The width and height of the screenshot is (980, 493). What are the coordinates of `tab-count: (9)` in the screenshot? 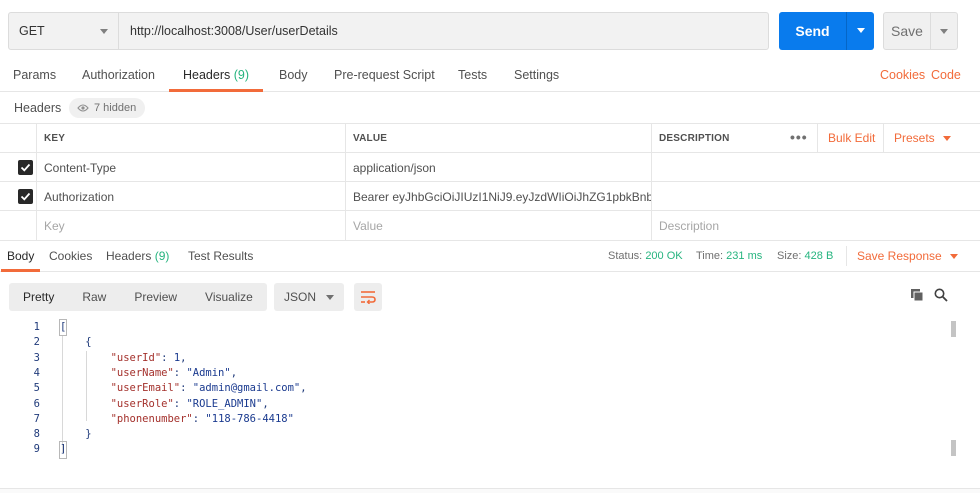 It's located at (162, 256).